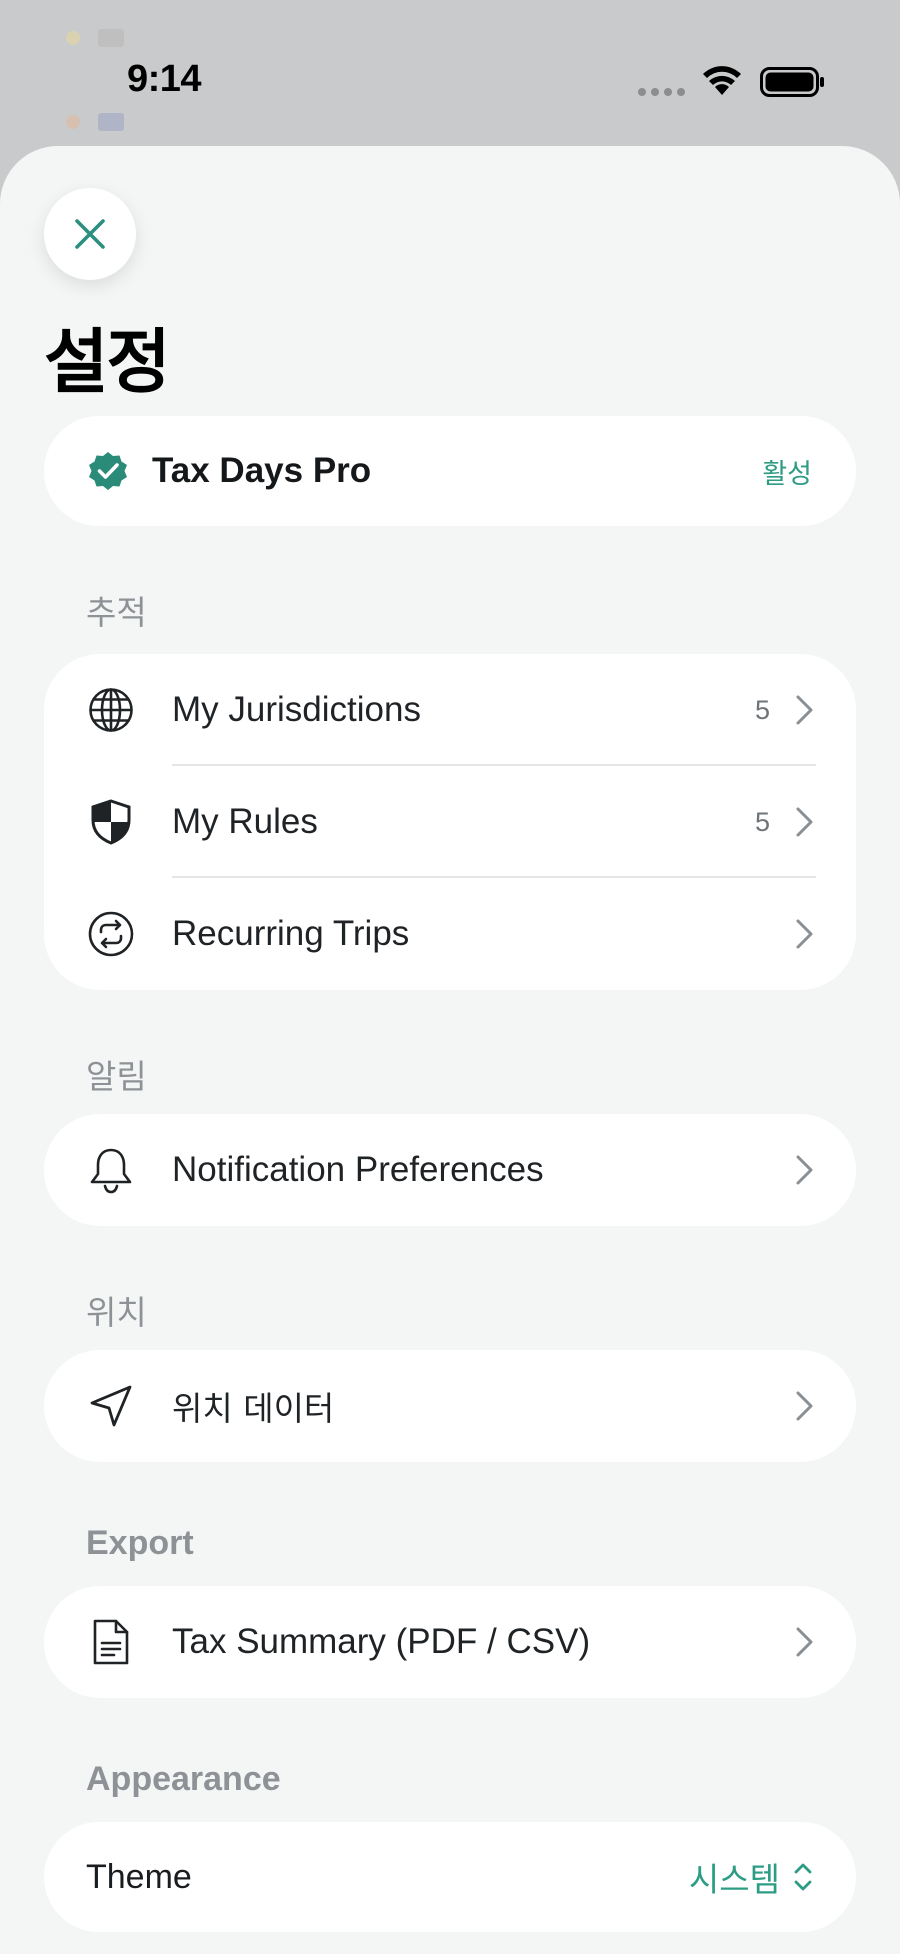  Describe the element at coordinates (111, 822) in the screenshot. I see `shield-icon` at that location.